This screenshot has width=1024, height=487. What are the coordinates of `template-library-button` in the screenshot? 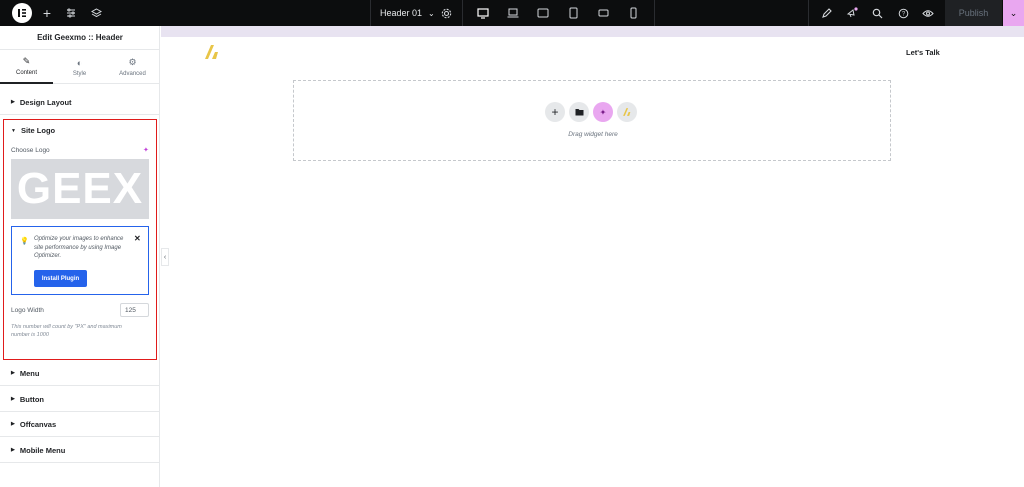 It's located at (579, 112).